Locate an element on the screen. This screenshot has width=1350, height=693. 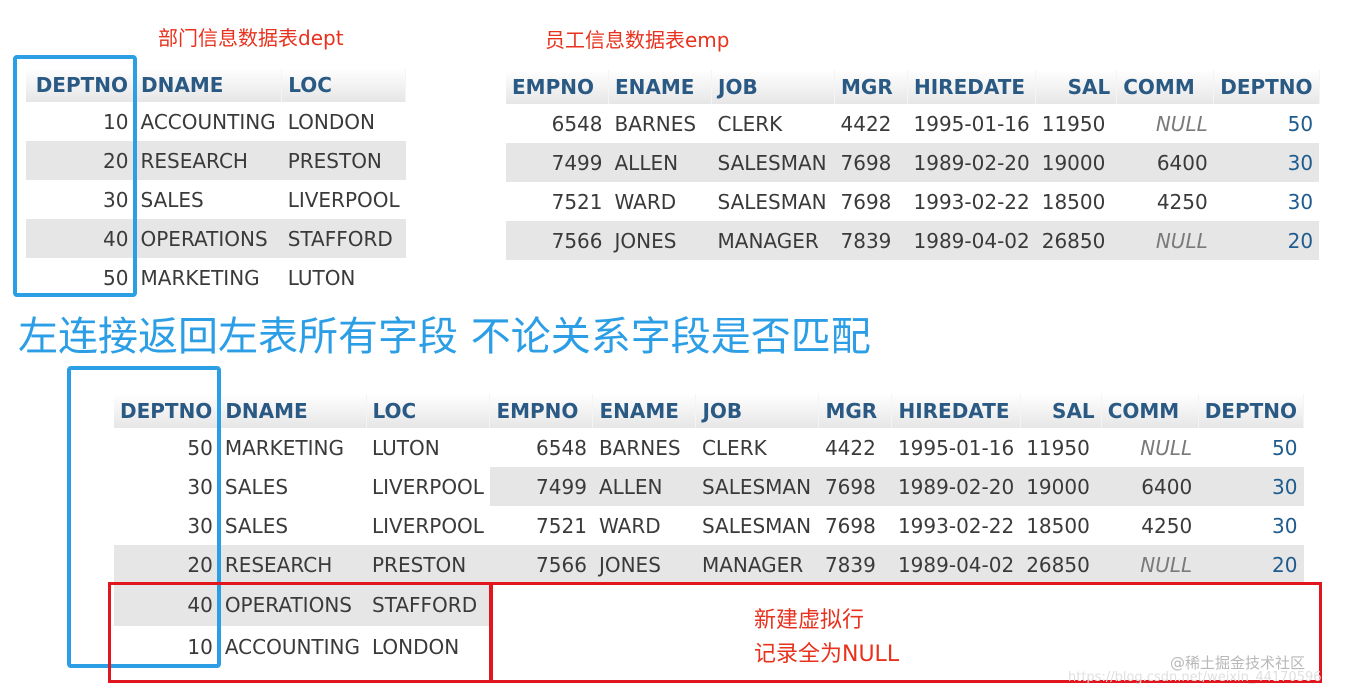
cell: 1989-02-20 is located at coordinates (971, 162).